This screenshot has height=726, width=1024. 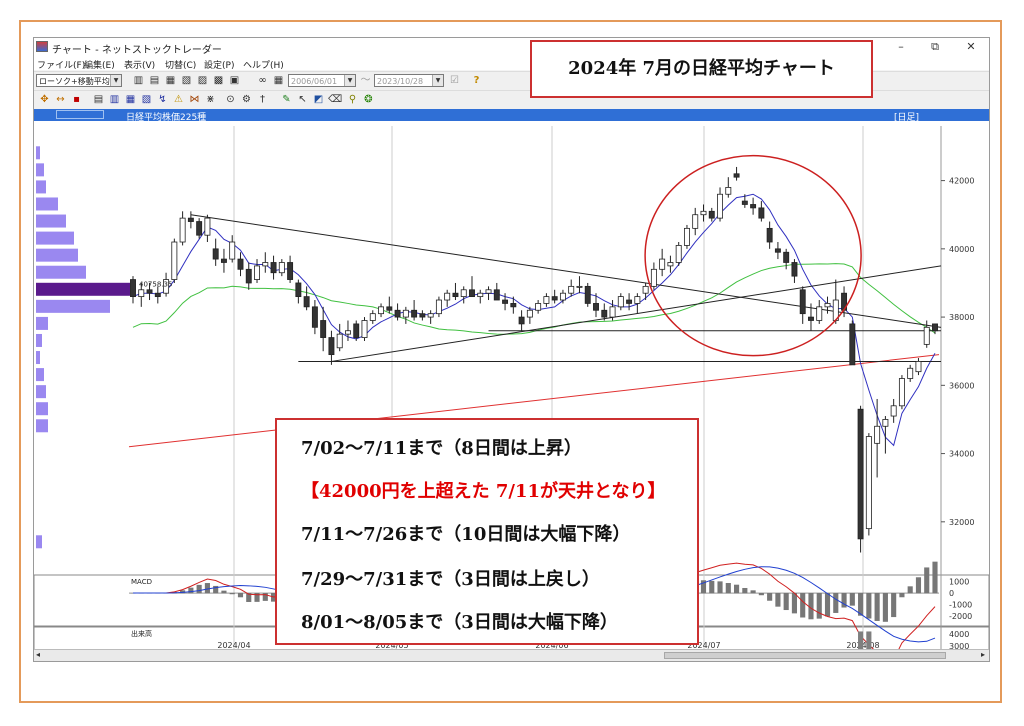 What do you see at coordinates (74, 81) in the screenshot?
I see `chart-type-value: ローソク+移動平均` at bounding box center [74, 81].